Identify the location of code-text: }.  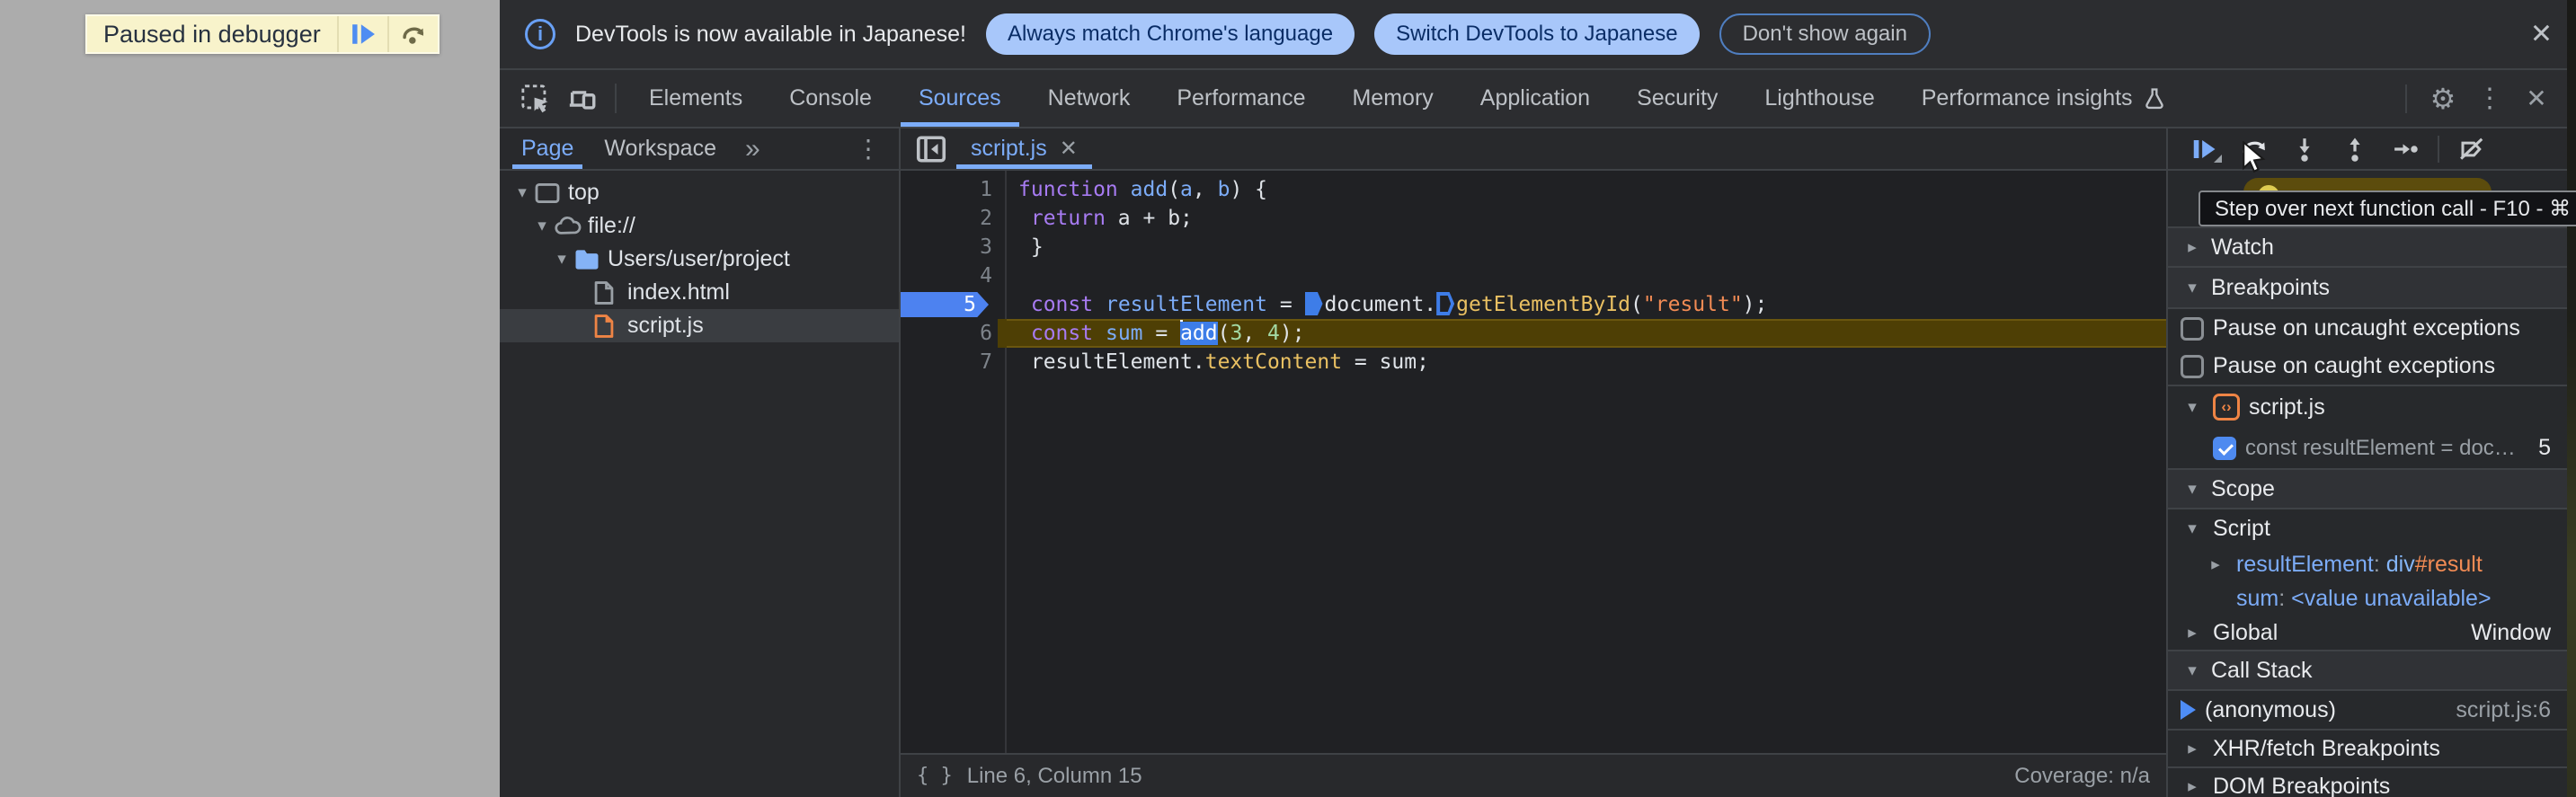
(1586, 247).